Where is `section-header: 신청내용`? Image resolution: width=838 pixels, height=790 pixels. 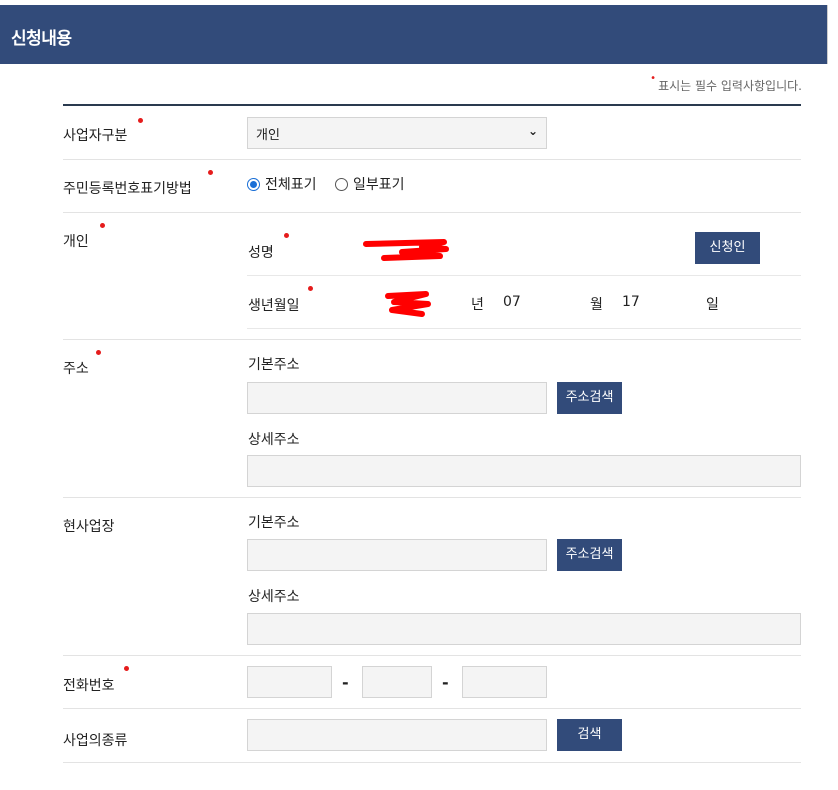
section-header: 신청내용 is located at coordinates (413, 34).